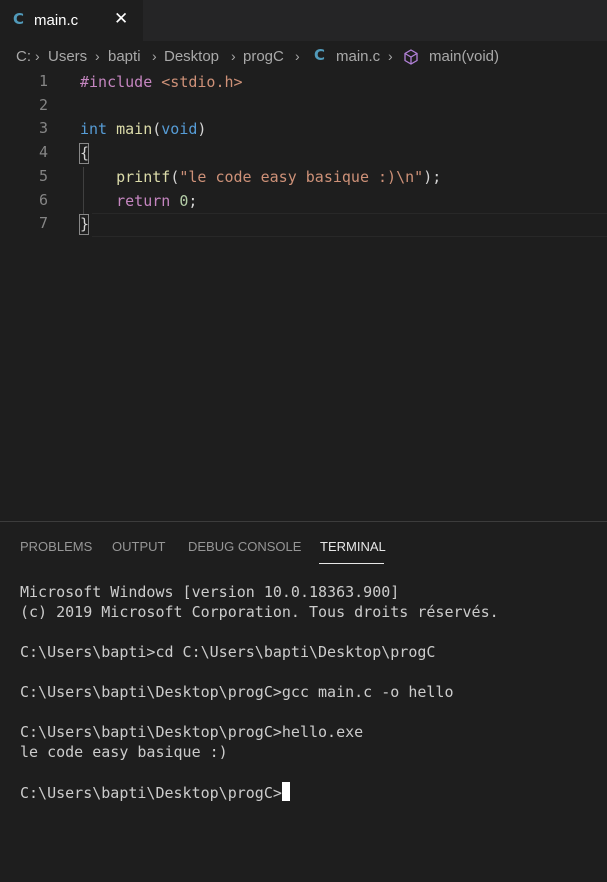 The height and width of the screenshot is (882, 607). Describe the element at coordinates (303, 107) in the screenshot. I see `code-line: 2` at that location.